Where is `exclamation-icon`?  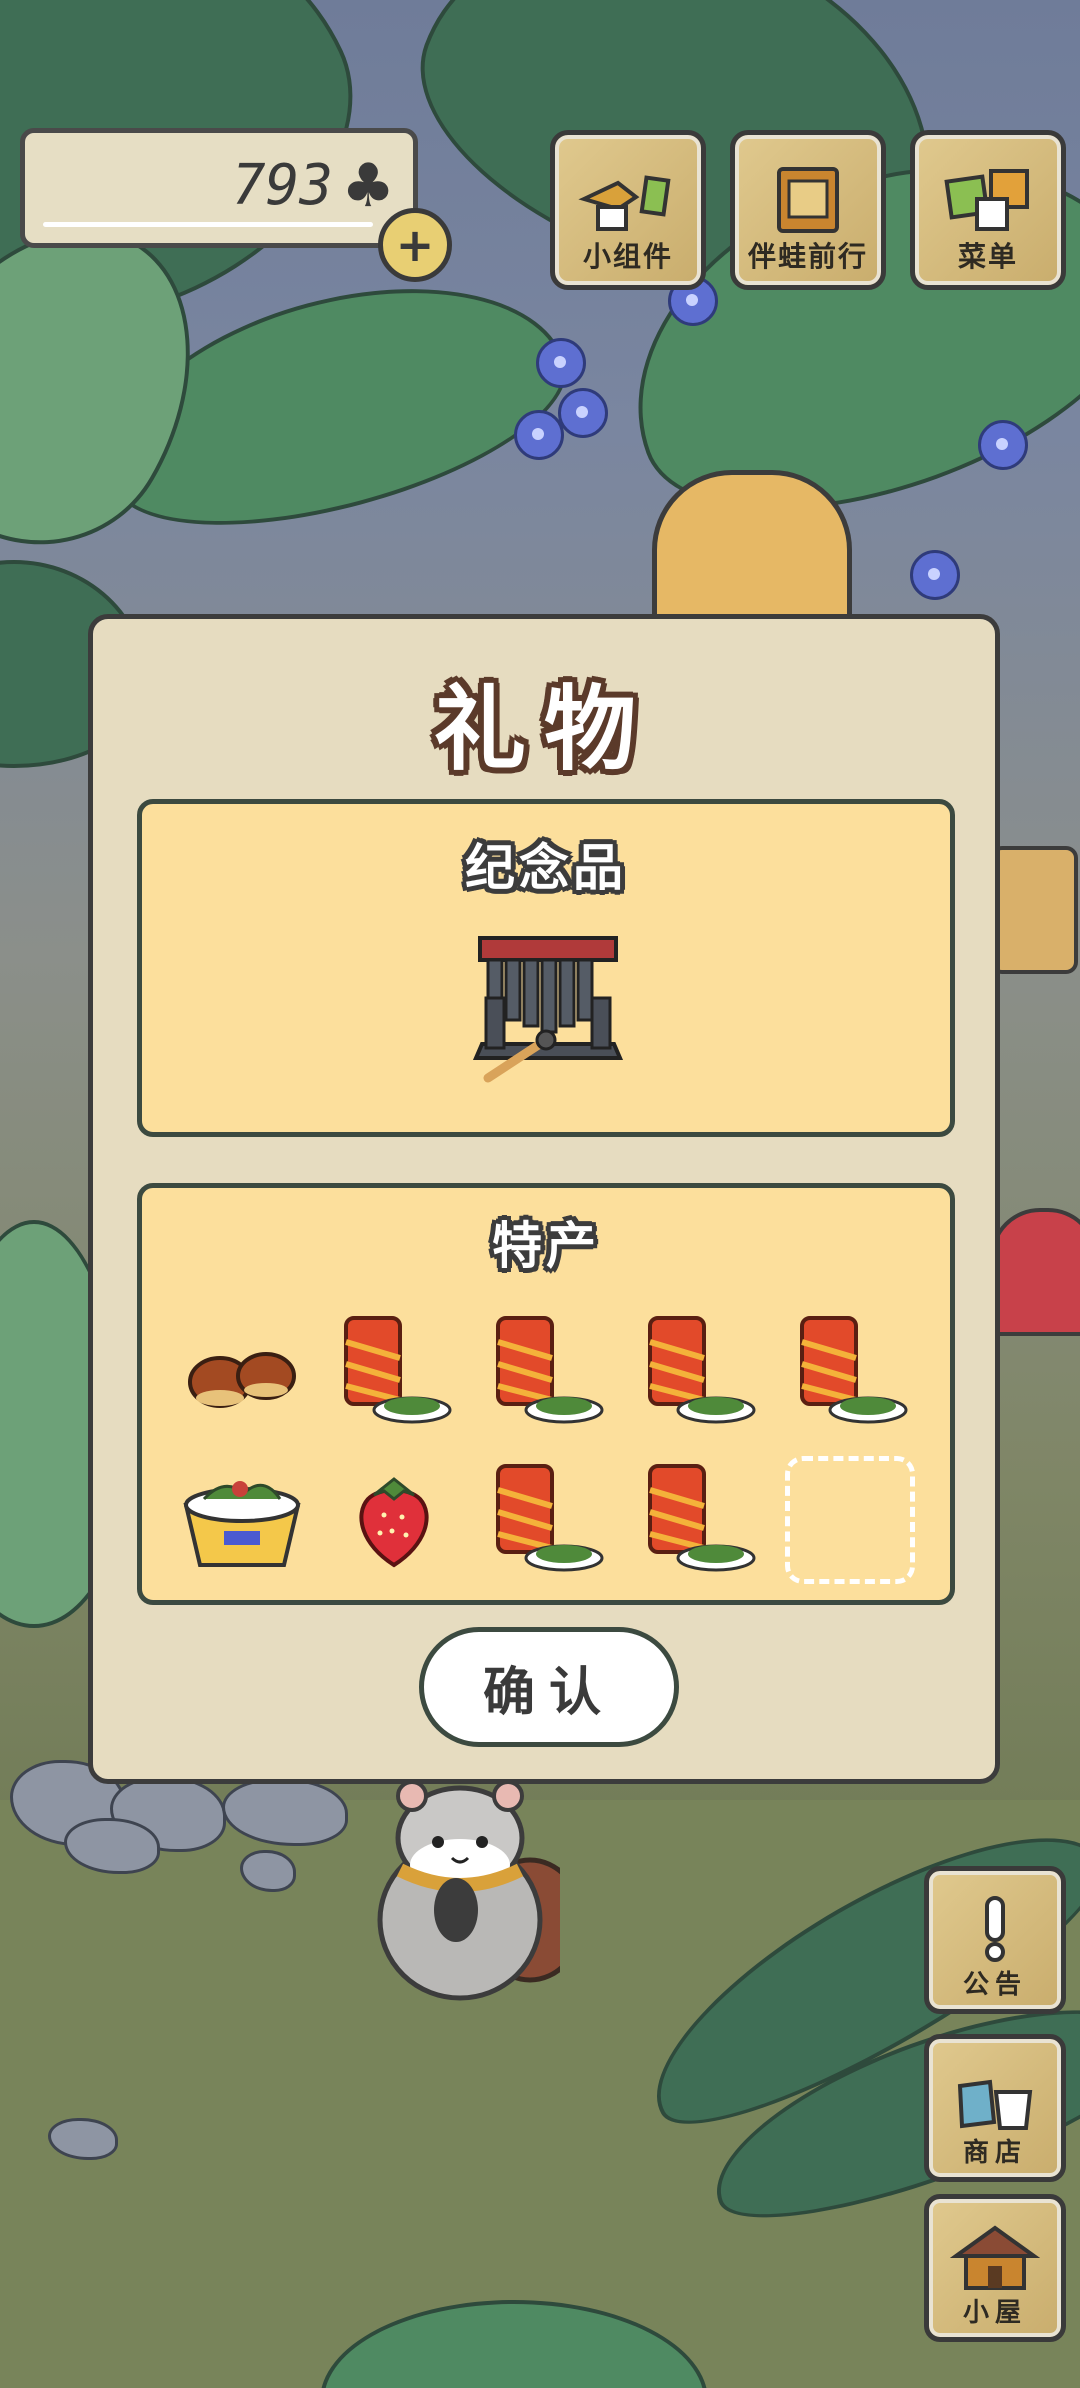
exclamation-icon is located at coordinates (995, 1929).